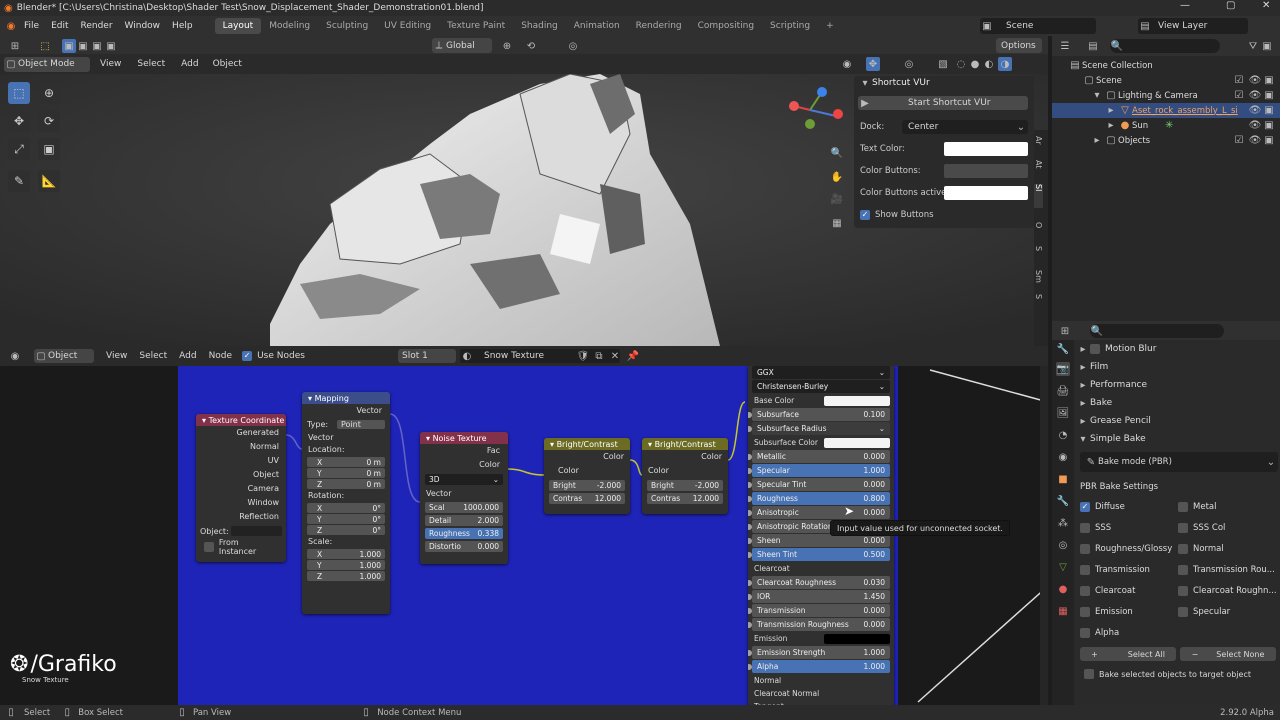 This screenshot has height=720, width=1280. I want to click on dimensions-dropdown: 3D ⌄, so click(464, 479).